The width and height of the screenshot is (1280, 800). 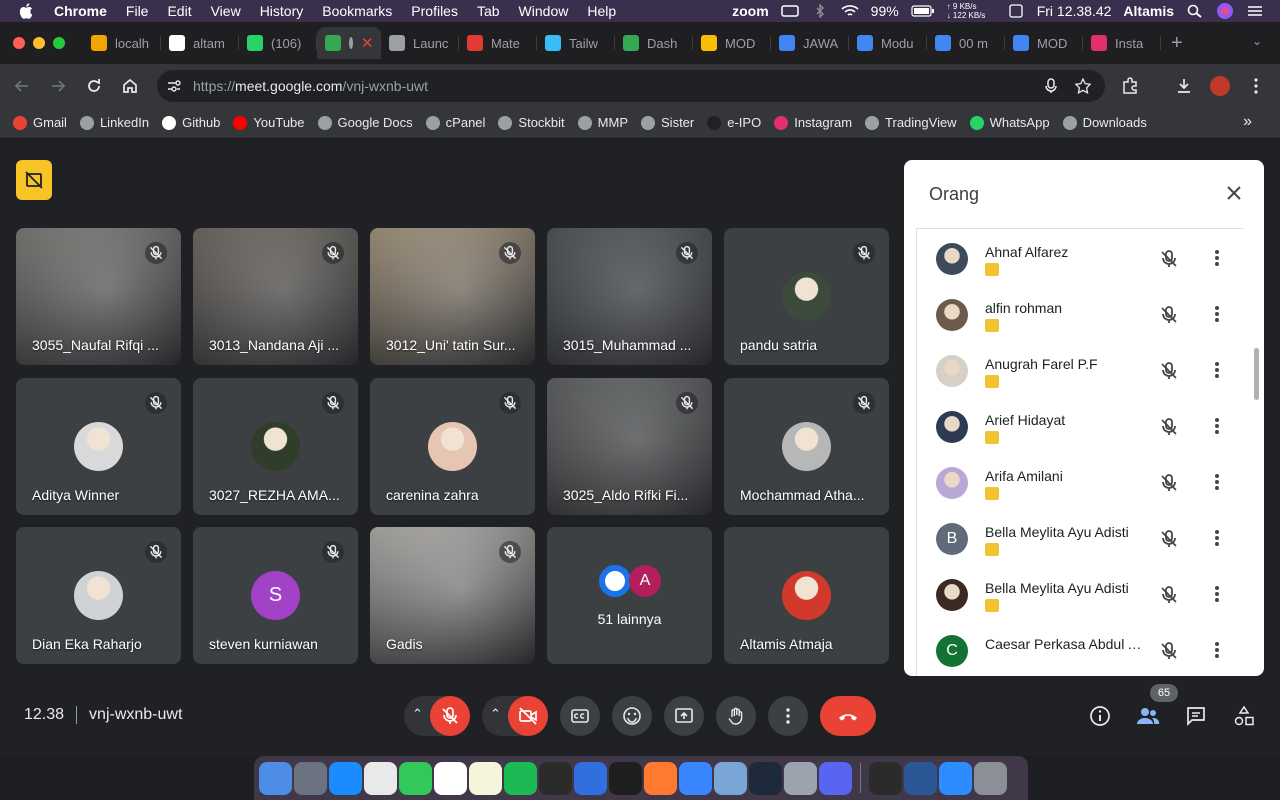 What do you see at coordinates (1122, 43) in the screenshot?
I see `browser-tab: Insta` at bounding box center [1122, 43].